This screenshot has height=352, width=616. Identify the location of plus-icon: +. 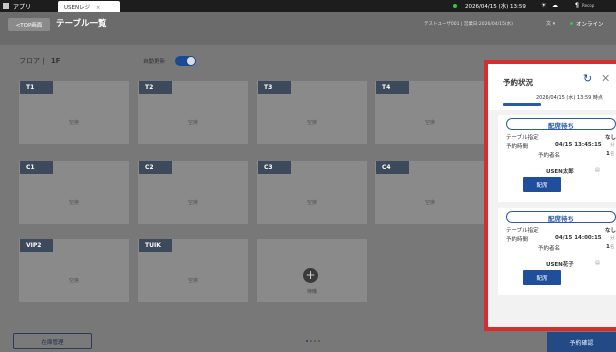
(310, 275).